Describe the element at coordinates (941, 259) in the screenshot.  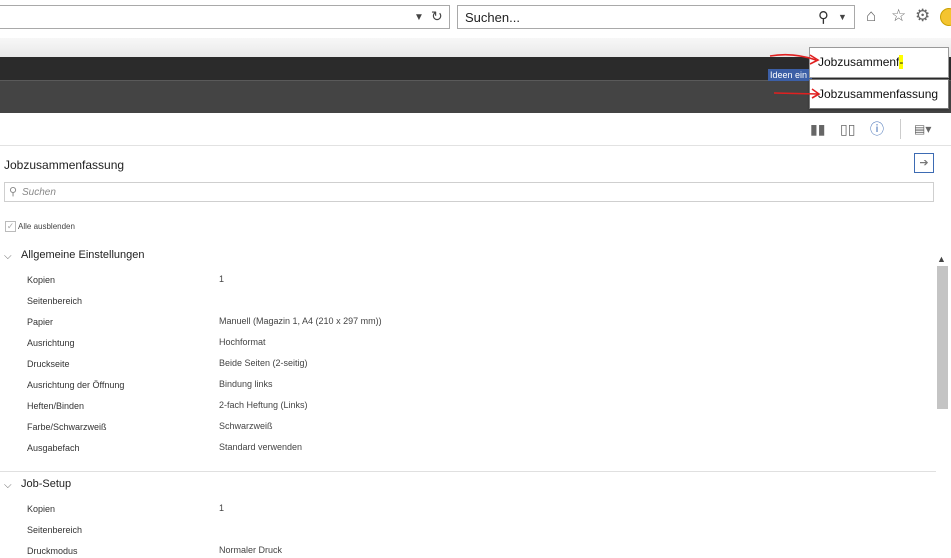
I see `scroll-up-icon: ▲` at that location.